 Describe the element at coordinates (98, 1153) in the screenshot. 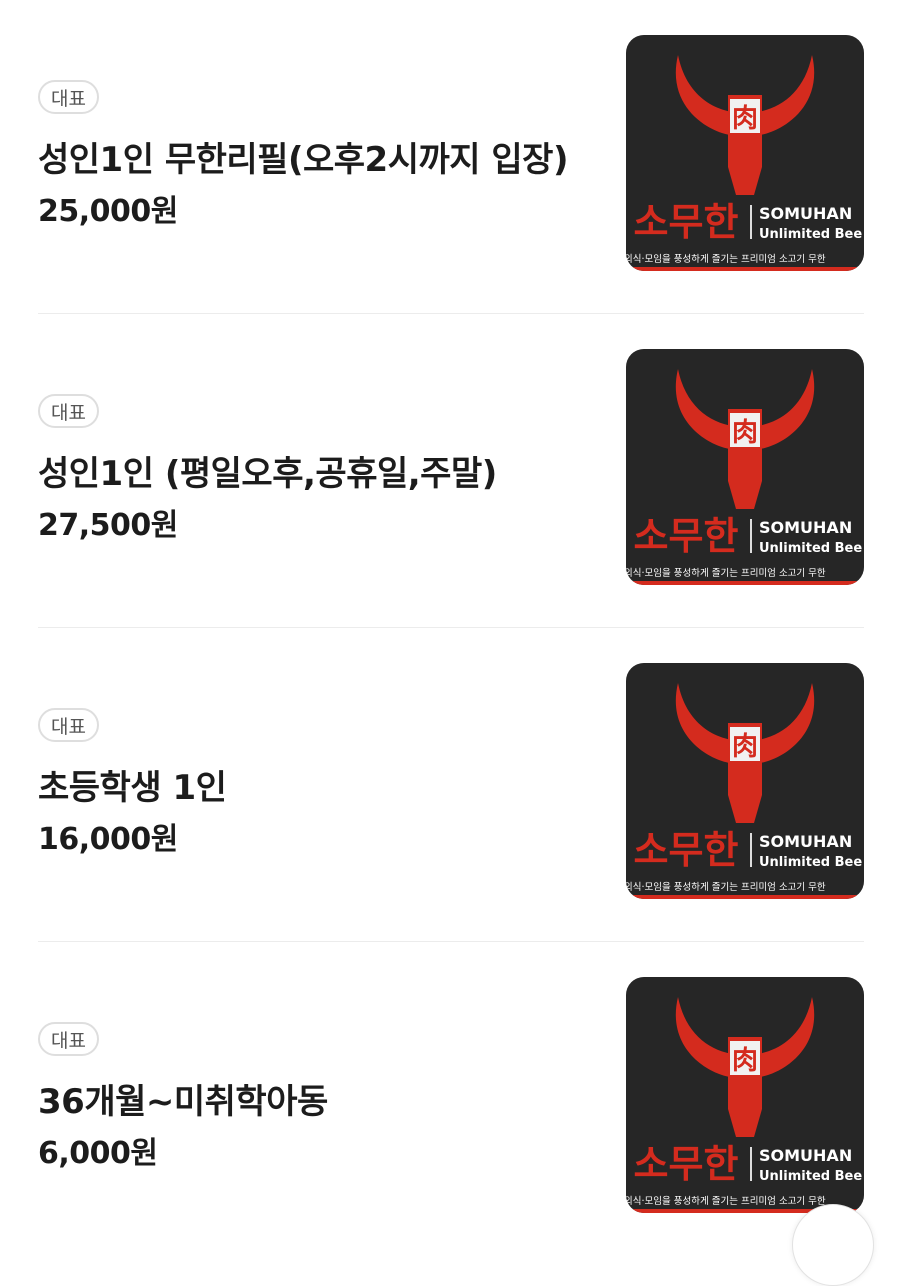

I see `menu-item-price: 6,000원` at that location.